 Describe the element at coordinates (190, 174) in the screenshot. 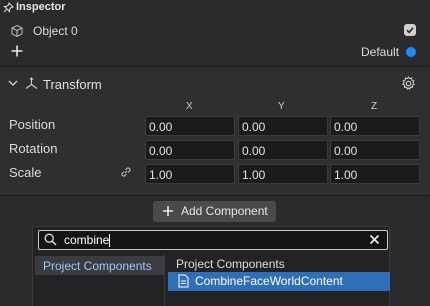

I see `scale-x-field: 1.00` at that location.